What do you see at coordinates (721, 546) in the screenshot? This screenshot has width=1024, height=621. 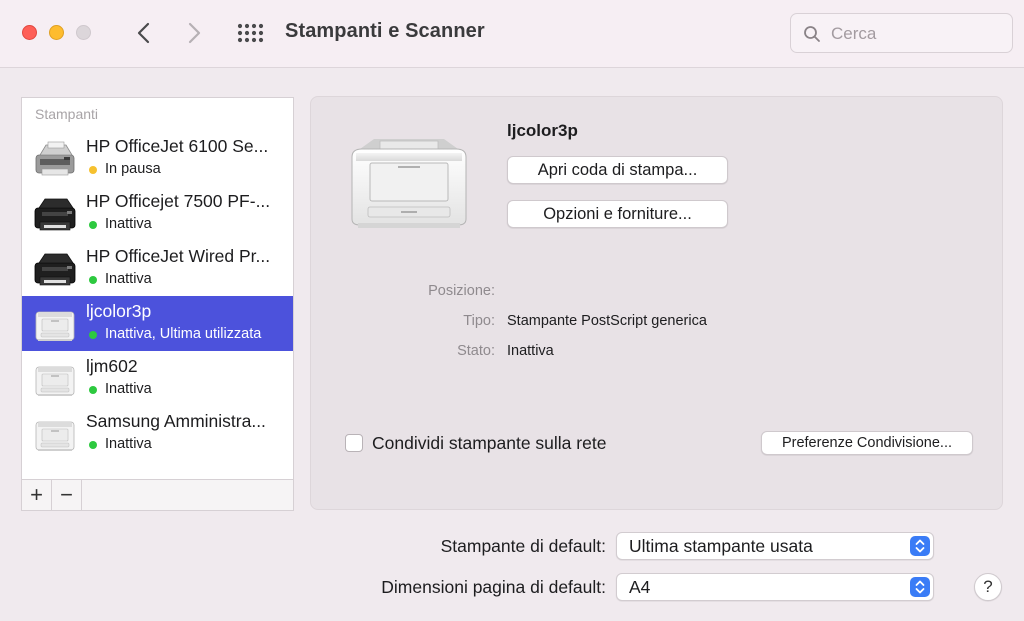 I see `default-printer-value: Ultima stampante usata` at bounding box center [721, 546].